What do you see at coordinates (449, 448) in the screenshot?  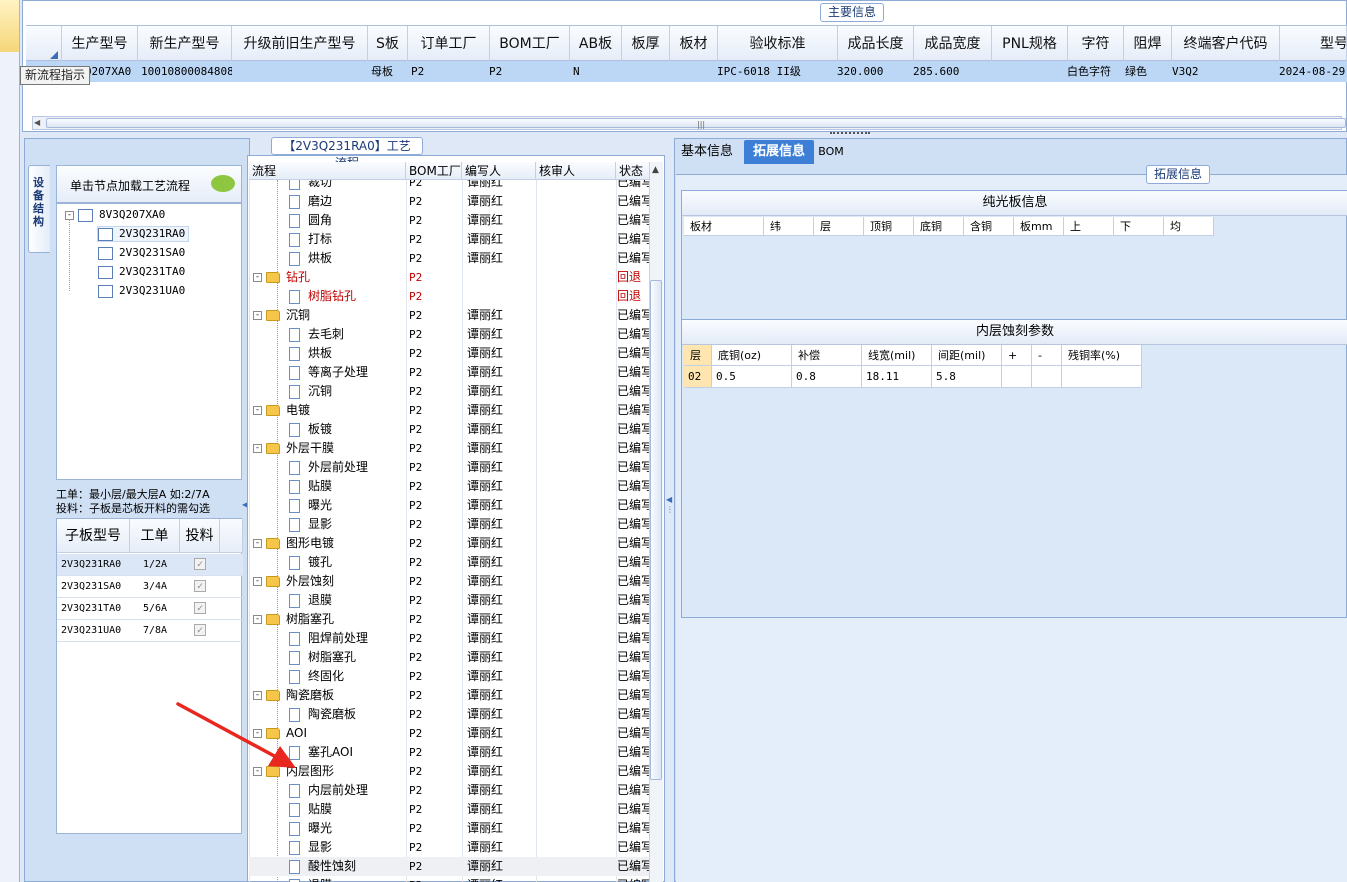 I see `process-group-row: - 外层干膜 P2 谭丽红 已编写` at bounding box center [449, 448].